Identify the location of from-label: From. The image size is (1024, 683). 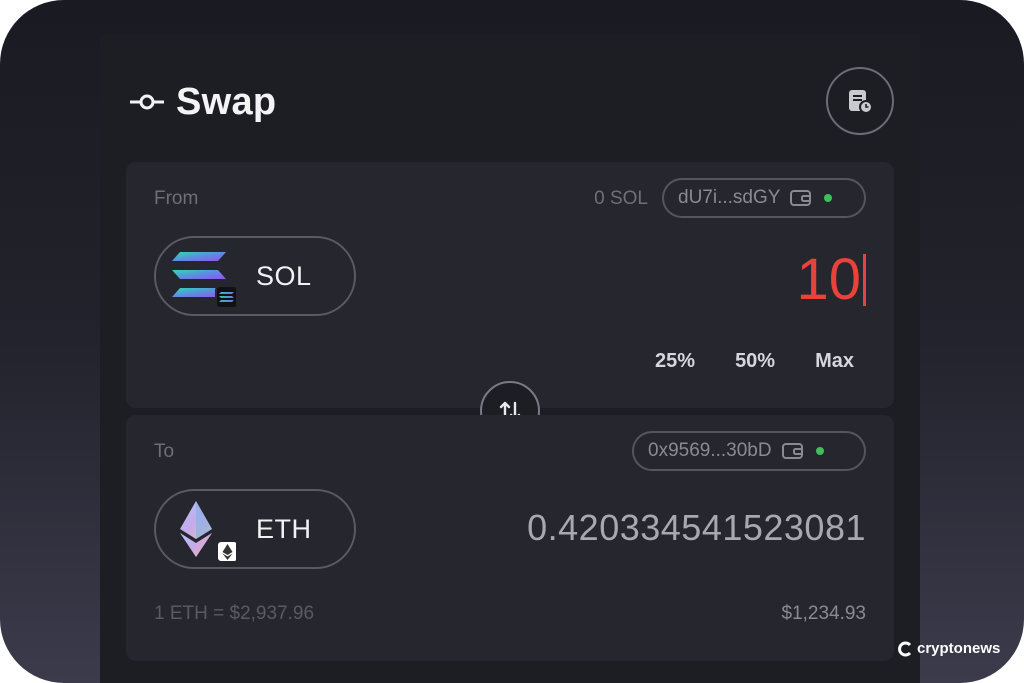
(176, 198).